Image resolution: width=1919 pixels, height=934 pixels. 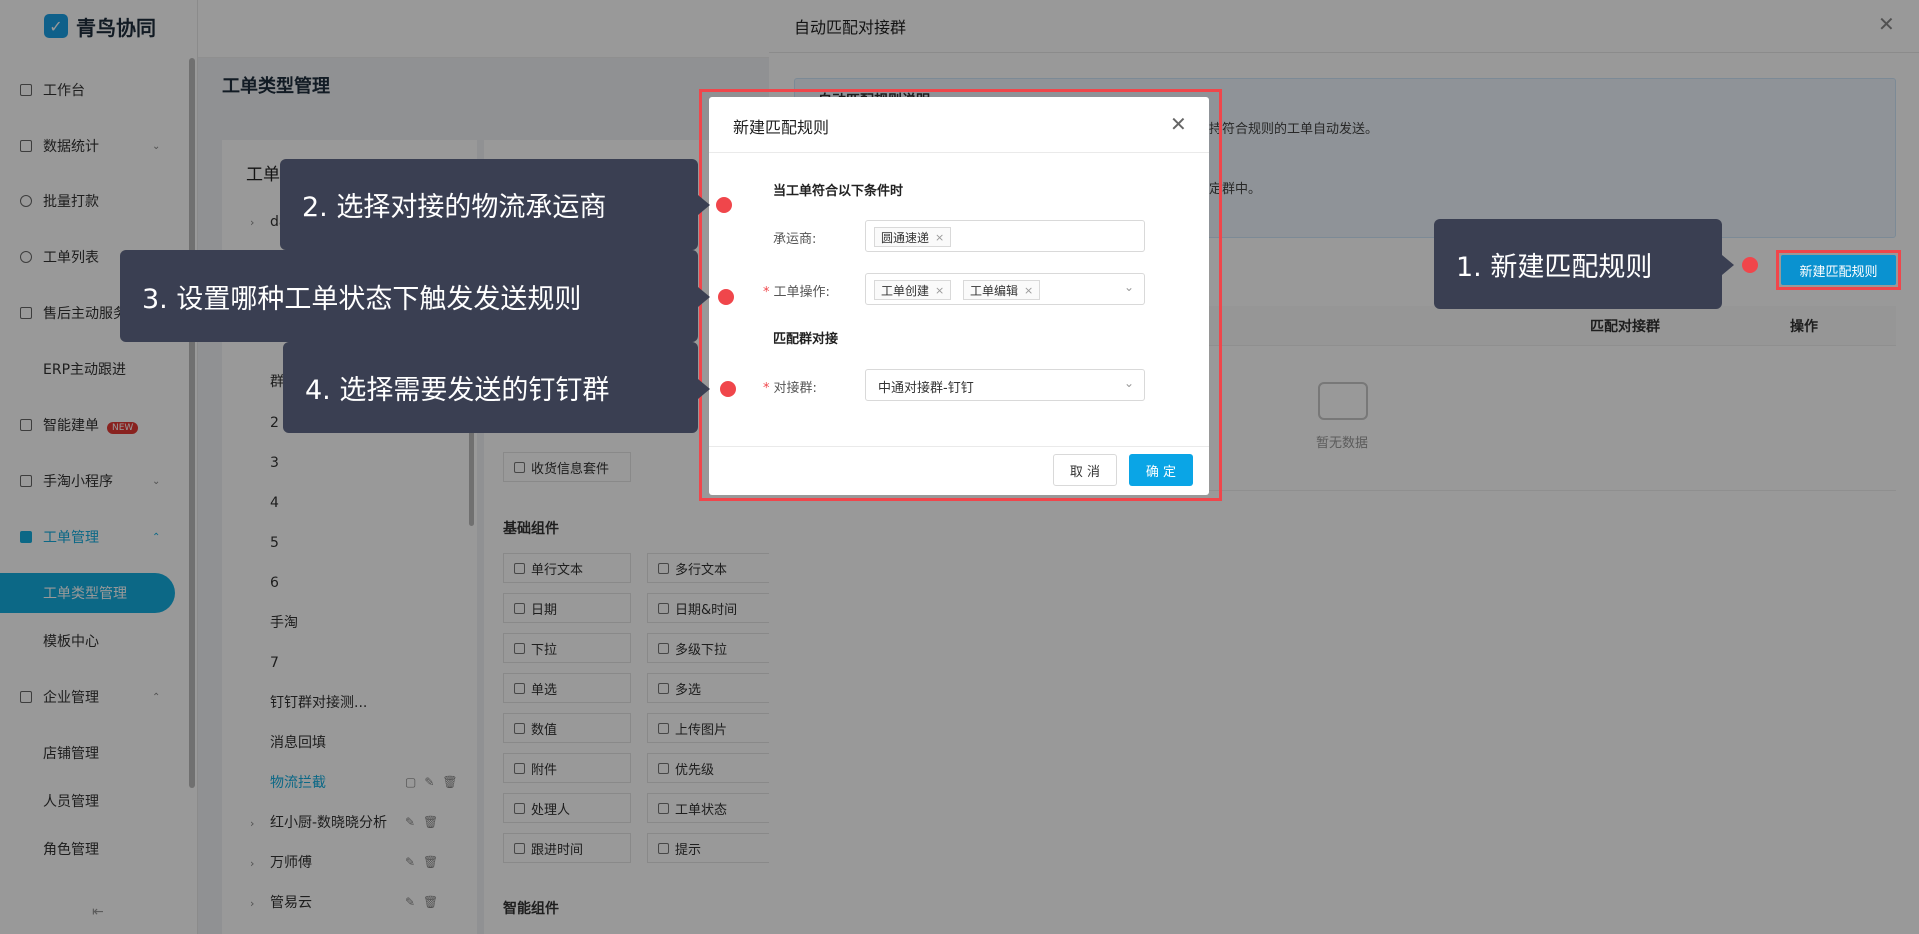 I want to click on group-select-value: 中通对接群-钉钉, so click(x=926, y=388).